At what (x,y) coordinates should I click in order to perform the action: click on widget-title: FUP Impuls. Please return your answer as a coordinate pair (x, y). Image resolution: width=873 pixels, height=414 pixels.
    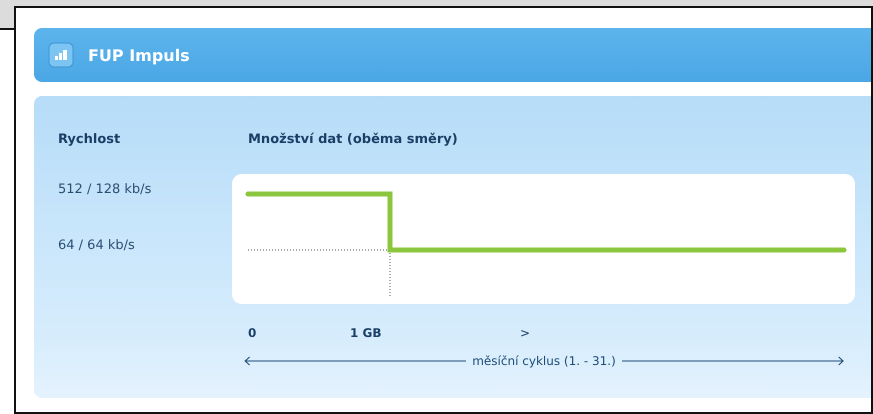
    Looking at the image, I should click on (139, 55).